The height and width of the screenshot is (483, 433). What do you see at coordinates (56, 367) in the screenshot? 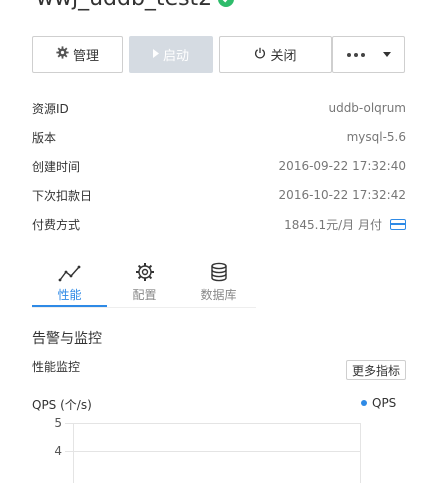
I see `perf-monitor-title: 性能监控` at bounding box center [56, 367].